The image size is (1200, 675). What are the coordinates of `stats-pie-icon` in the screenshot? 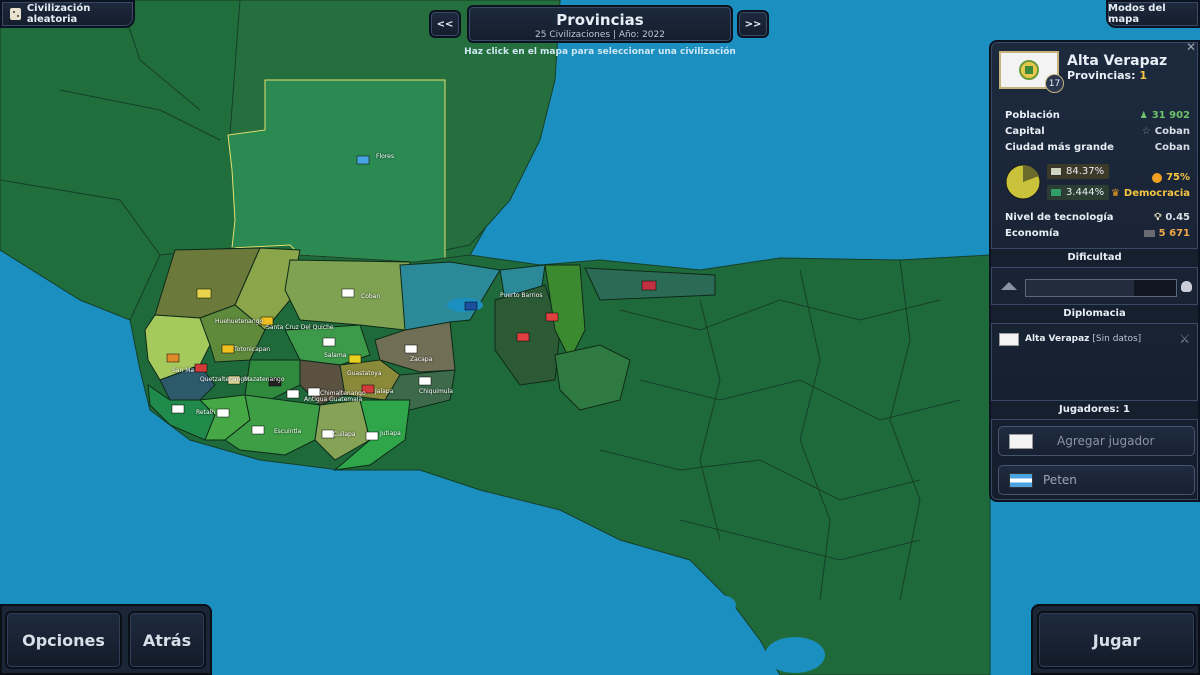 It's located at (1023, 182).